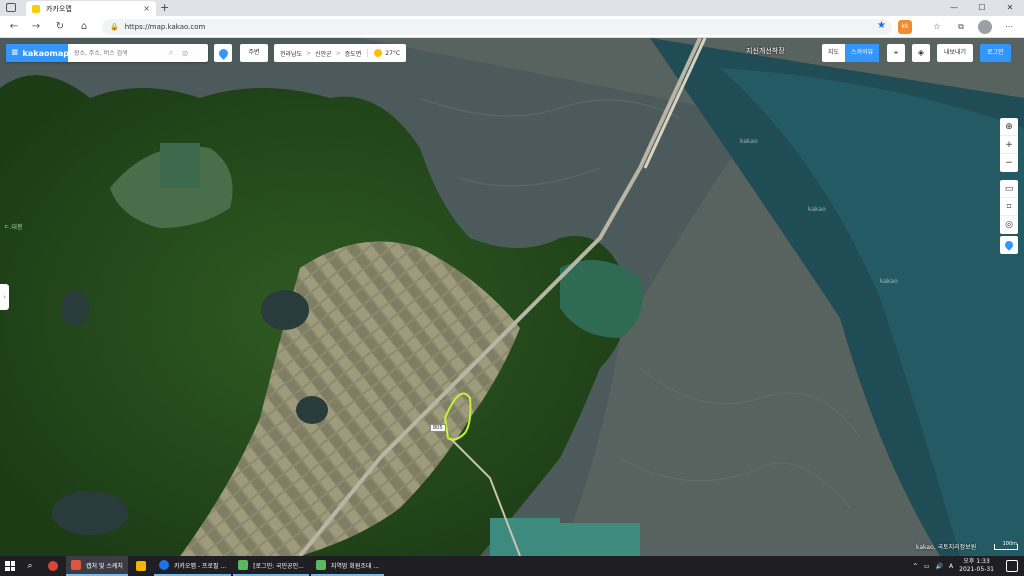  Describe the element at coordinates (59, 8) in the screenshot. I see `tab-title: 카카오맵` at that location.